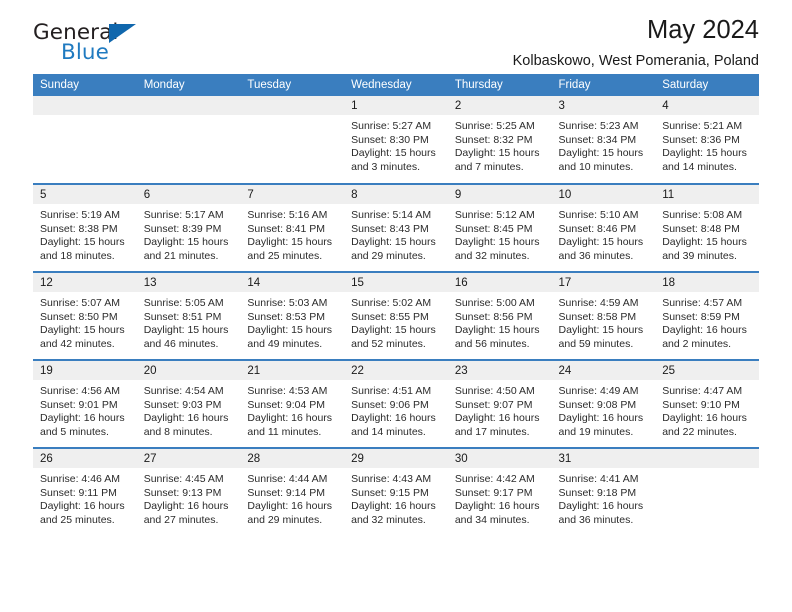 The image size is (792, 612). Describe the element at coordinates (292, 85) in the screenshot. I see `weekday-header-tuesday: Tuesday` at that location.